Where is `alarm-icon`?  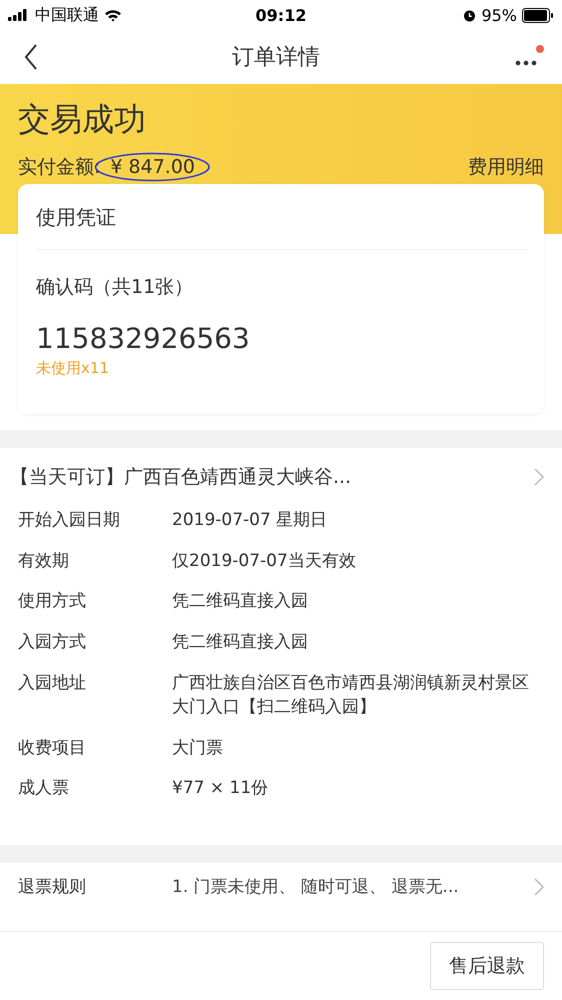 alarm-icon is located at coordinates (469, 15).